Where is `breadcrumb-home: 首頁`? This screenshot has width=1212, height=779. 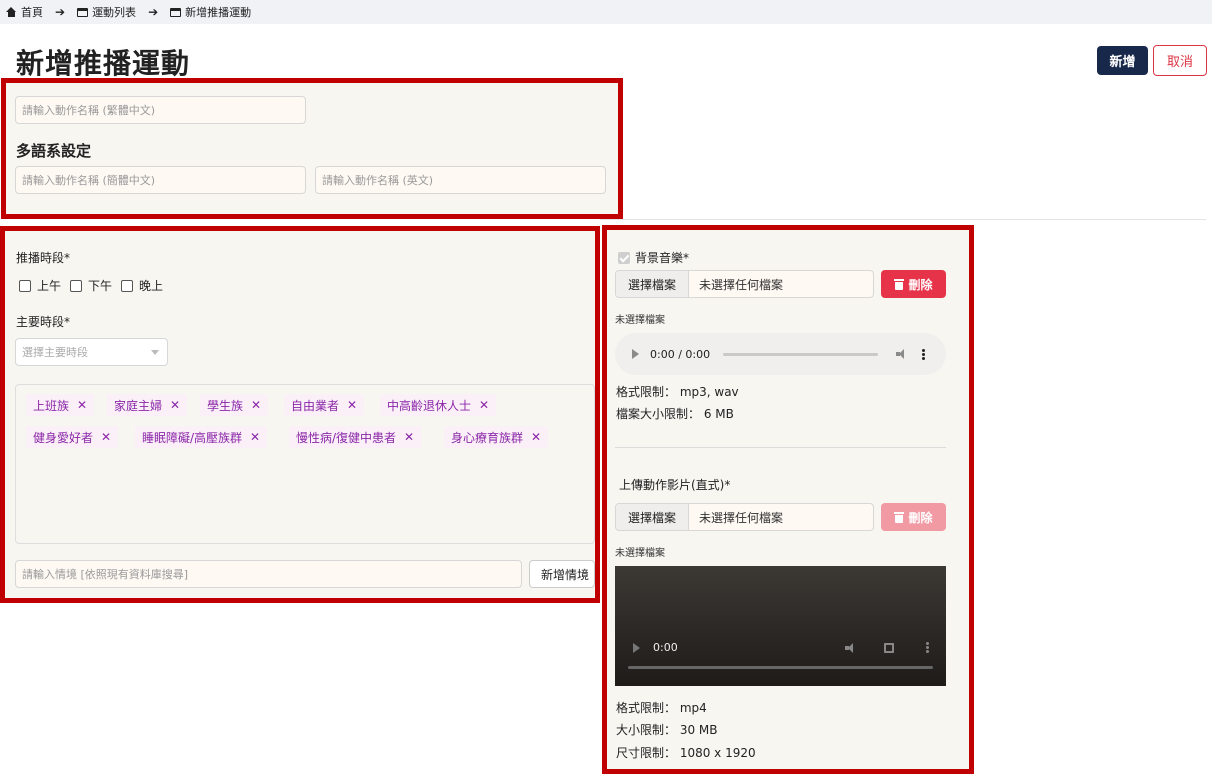
breadcrumb-home: 首頁 is located at coordinates (24, 12).